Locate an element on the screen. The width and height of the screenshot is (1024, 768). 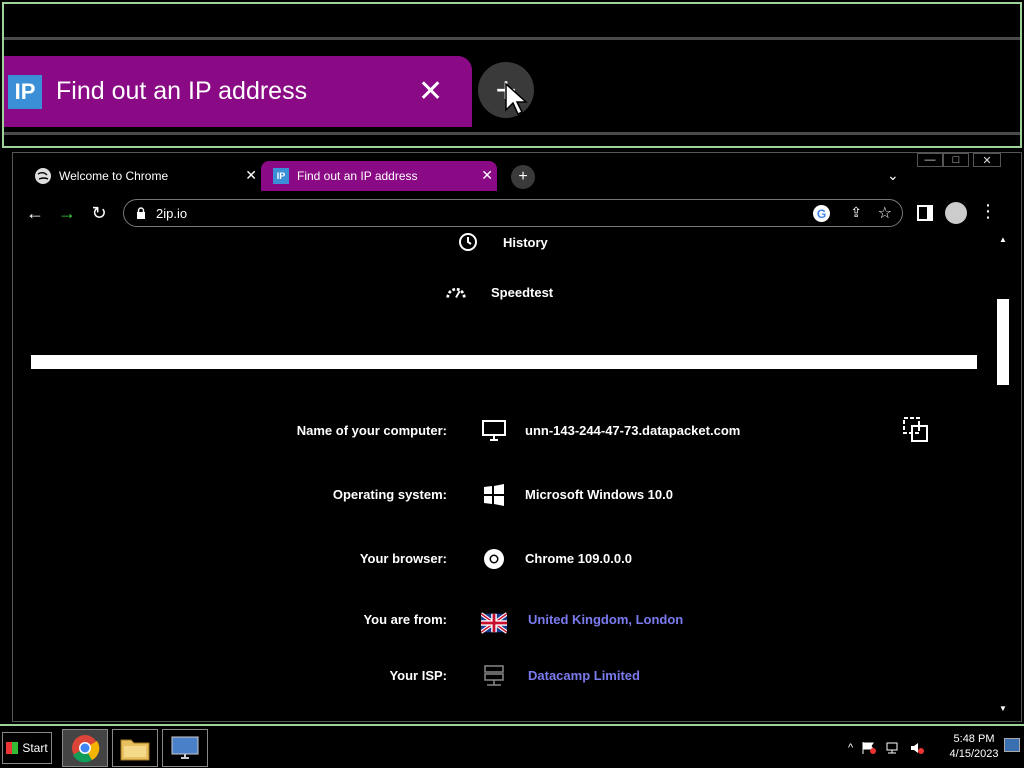
nav-history: History is located at coordinates (502, 242).